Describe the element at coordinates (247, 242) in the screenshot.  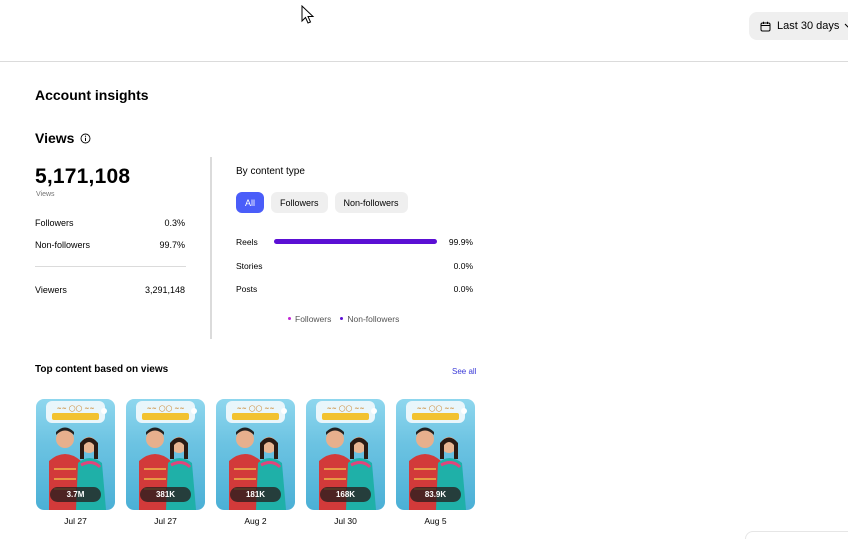
I see `content-type-label: Reels` at that location.